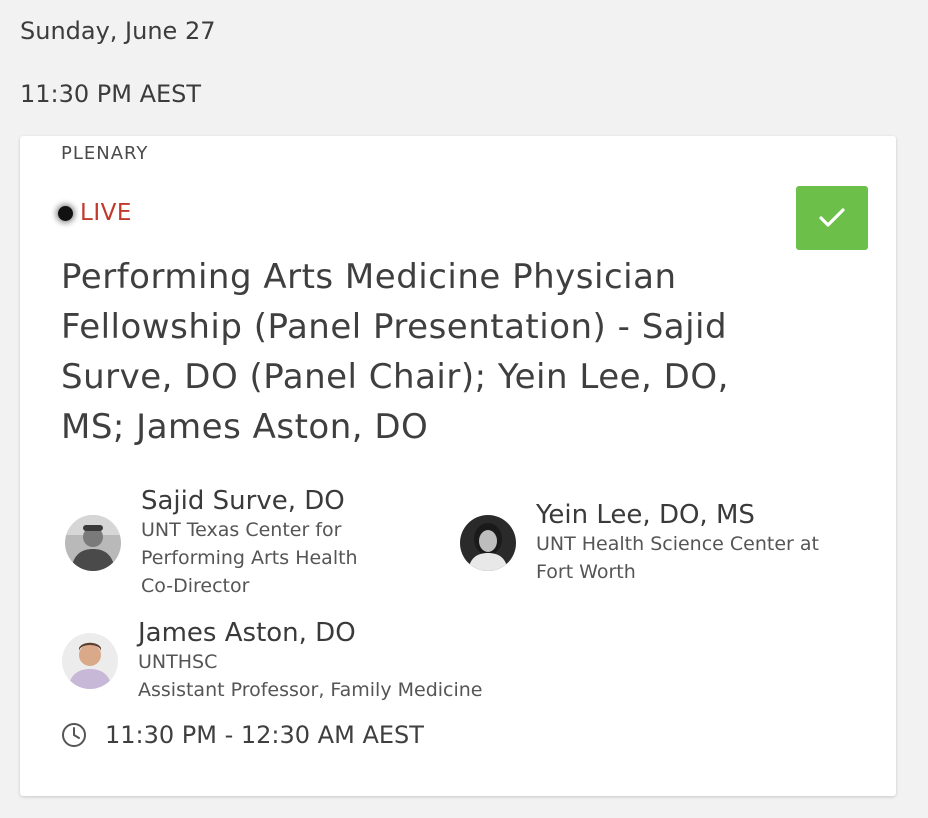  Describe the element at coordinates (106, 213) in the screenshot. I see `live-label: LIVE` at that location.